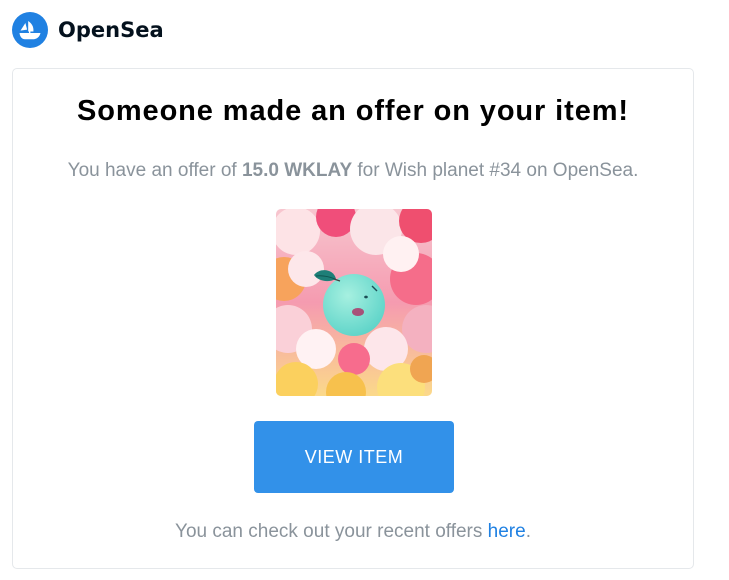 The width and height of the screenshot is (729, 580). I want to click on email-header: OpenSea, so click(88, 30).